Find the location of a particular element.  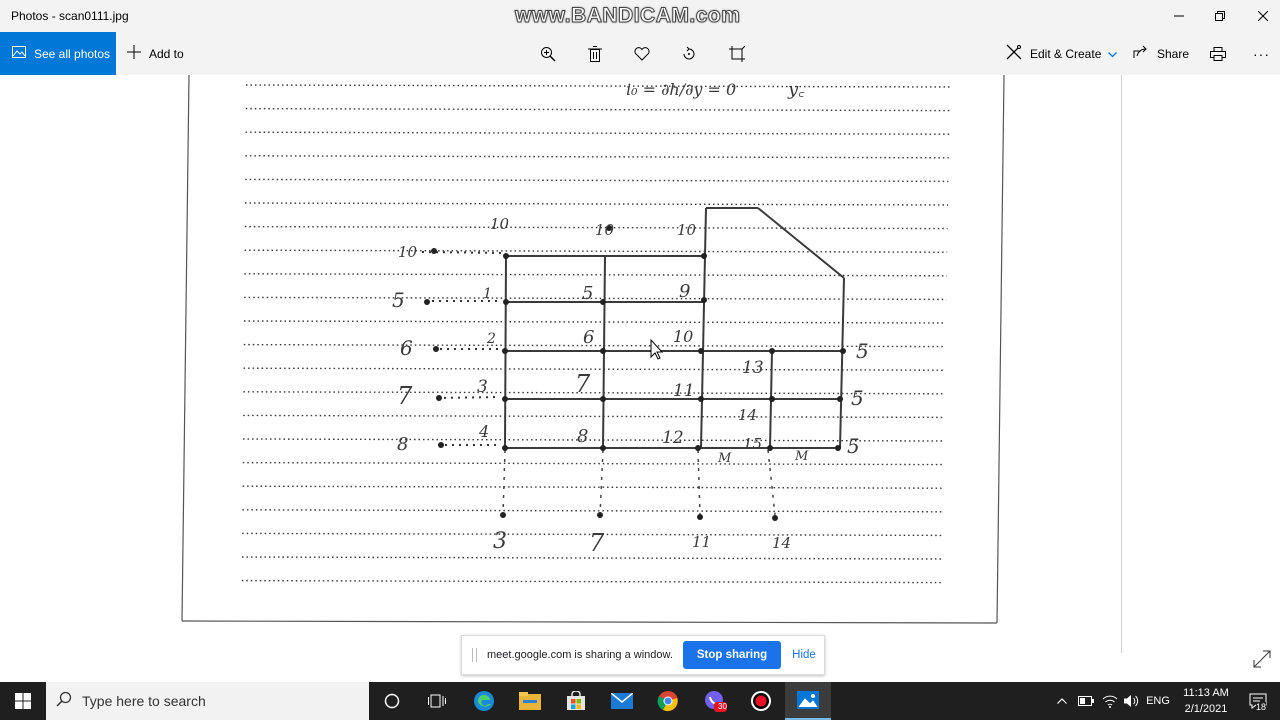

share-button: Share is located at coordinates (1161, 53).